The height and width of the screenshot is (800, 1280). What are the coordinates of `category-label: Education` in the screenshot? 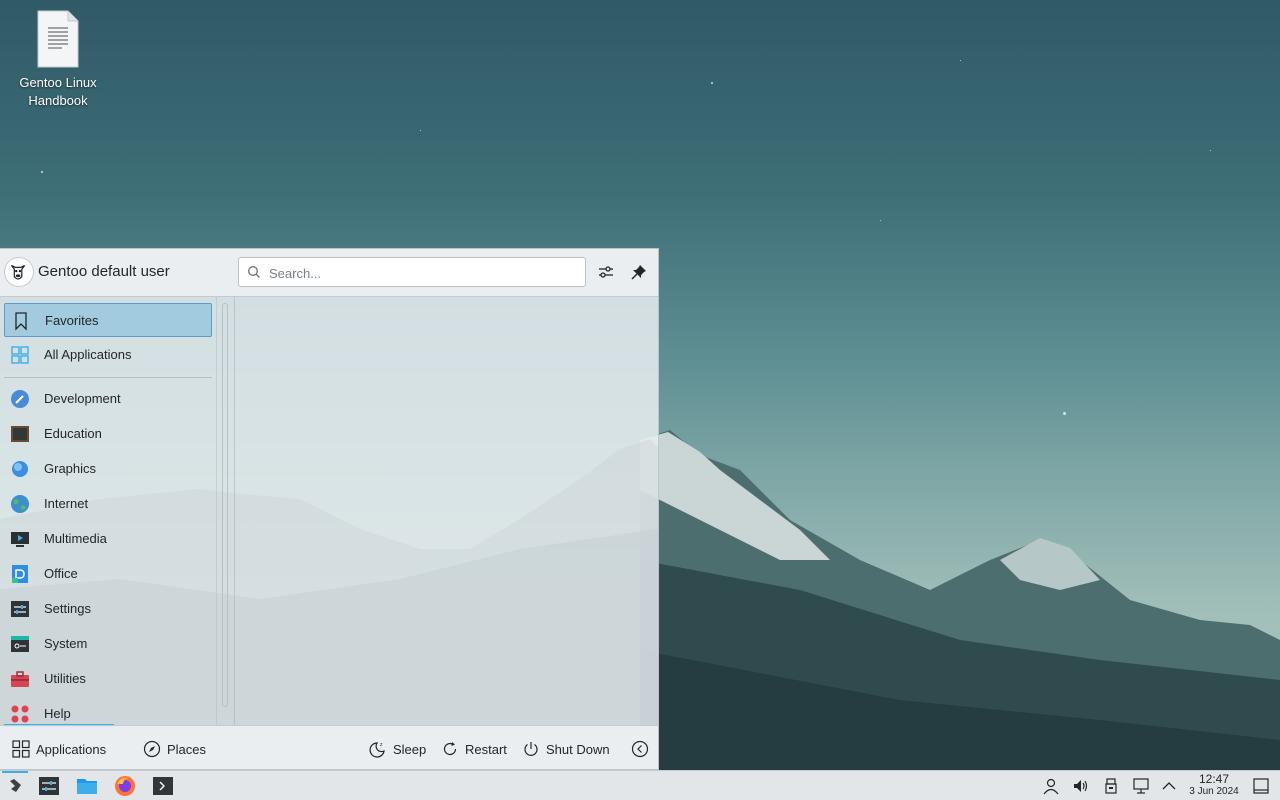 It's located at (73, 433).